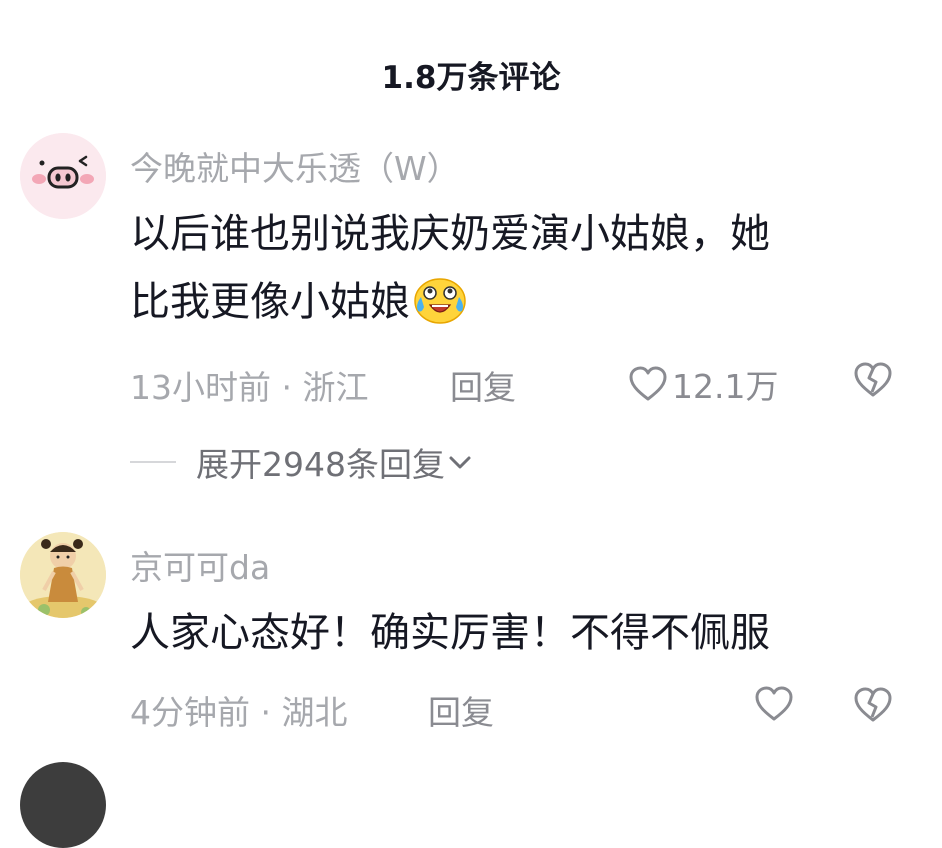 The image size is (942, 848). Describe the element at coordinates (440, 310) in the screenshot. I see `crying-laughing-emoji-icon` at that location.